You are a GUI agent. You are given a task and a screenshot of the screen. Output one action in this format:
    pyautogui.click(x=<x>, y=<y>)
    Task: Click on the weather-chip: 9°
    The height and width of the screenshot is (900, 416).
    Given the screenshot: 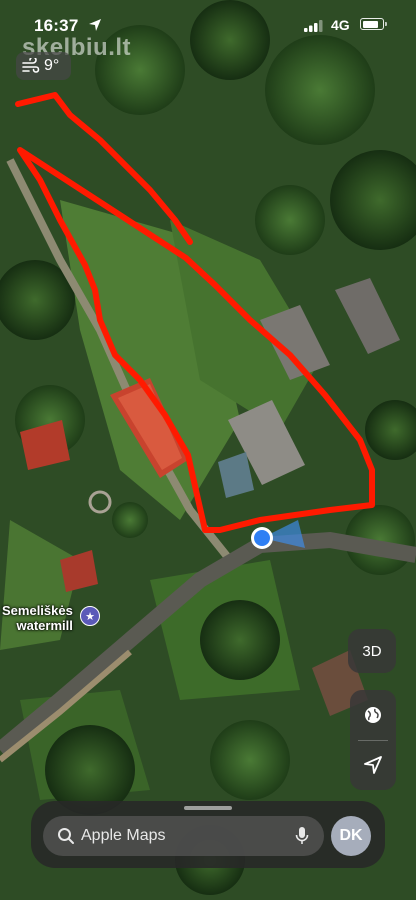 What is the action you would take?
    pyautogui.click(x=43, y=66)
    